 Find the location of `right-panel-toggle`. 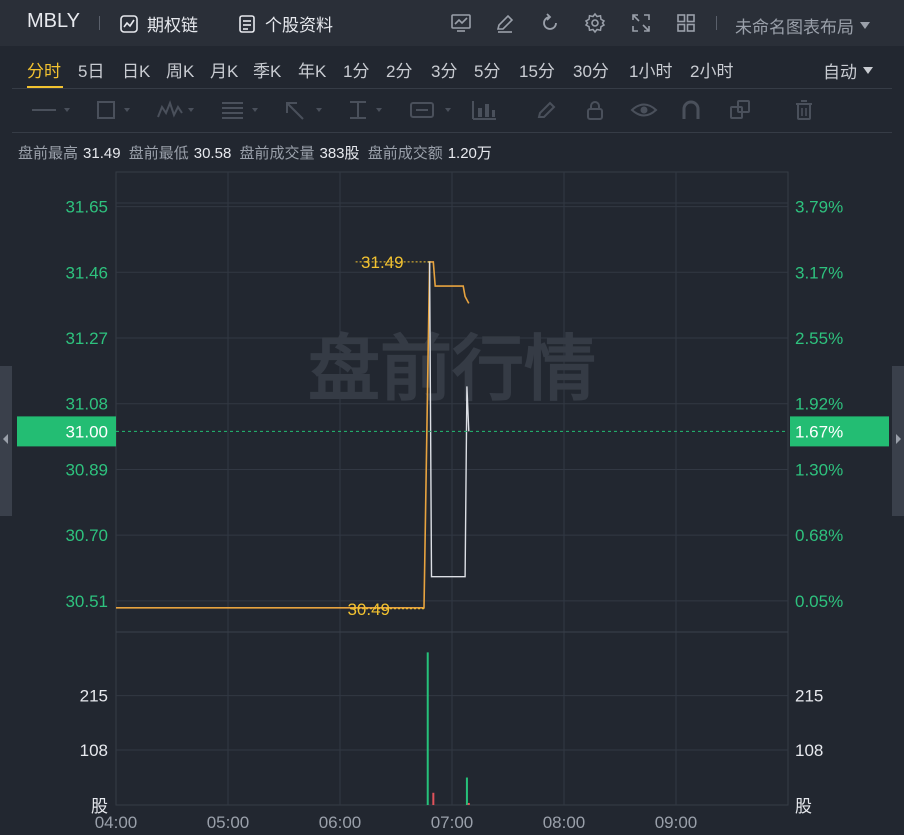

right-panel-toggle is located at coordinates (898, 441).